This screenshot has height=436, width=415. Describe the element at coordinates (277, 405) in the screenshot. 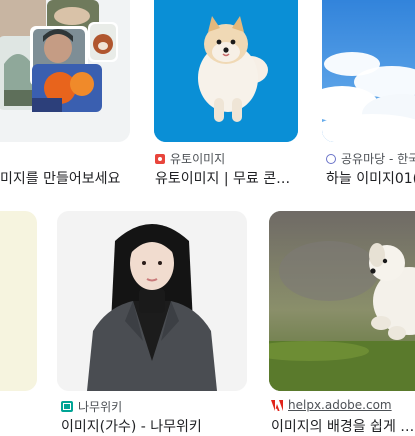

I see `adobe-icon` at that location.